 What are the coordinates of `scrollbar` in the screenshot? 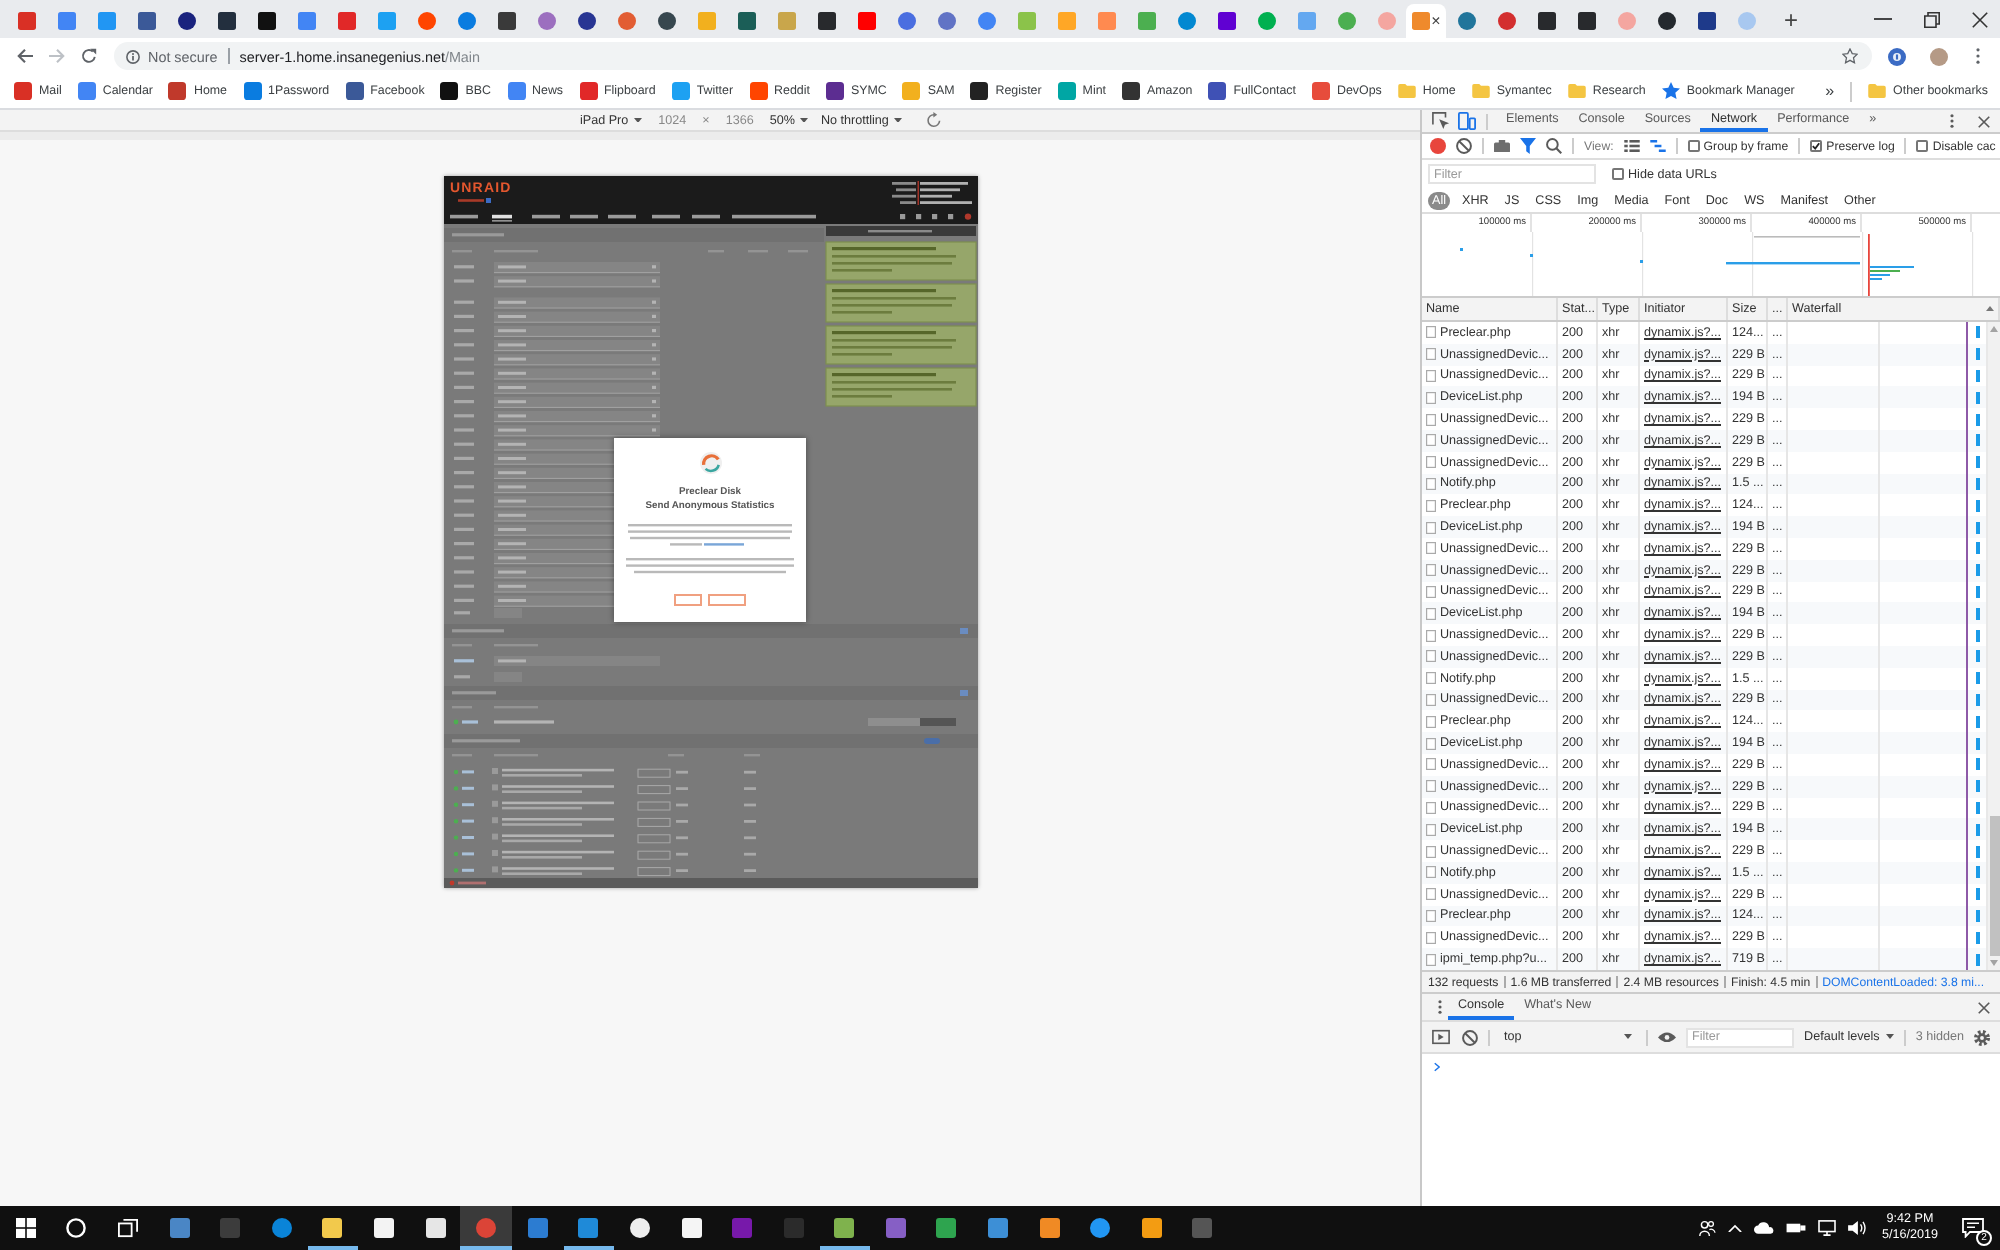 It's located at (1993, 646).